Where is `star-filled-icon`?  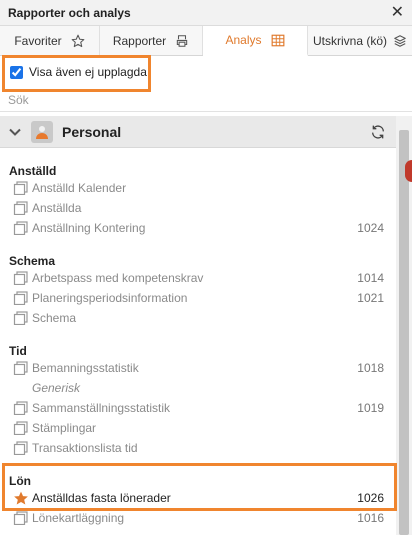 star-filled-icon is located at coordinates (21, 498).